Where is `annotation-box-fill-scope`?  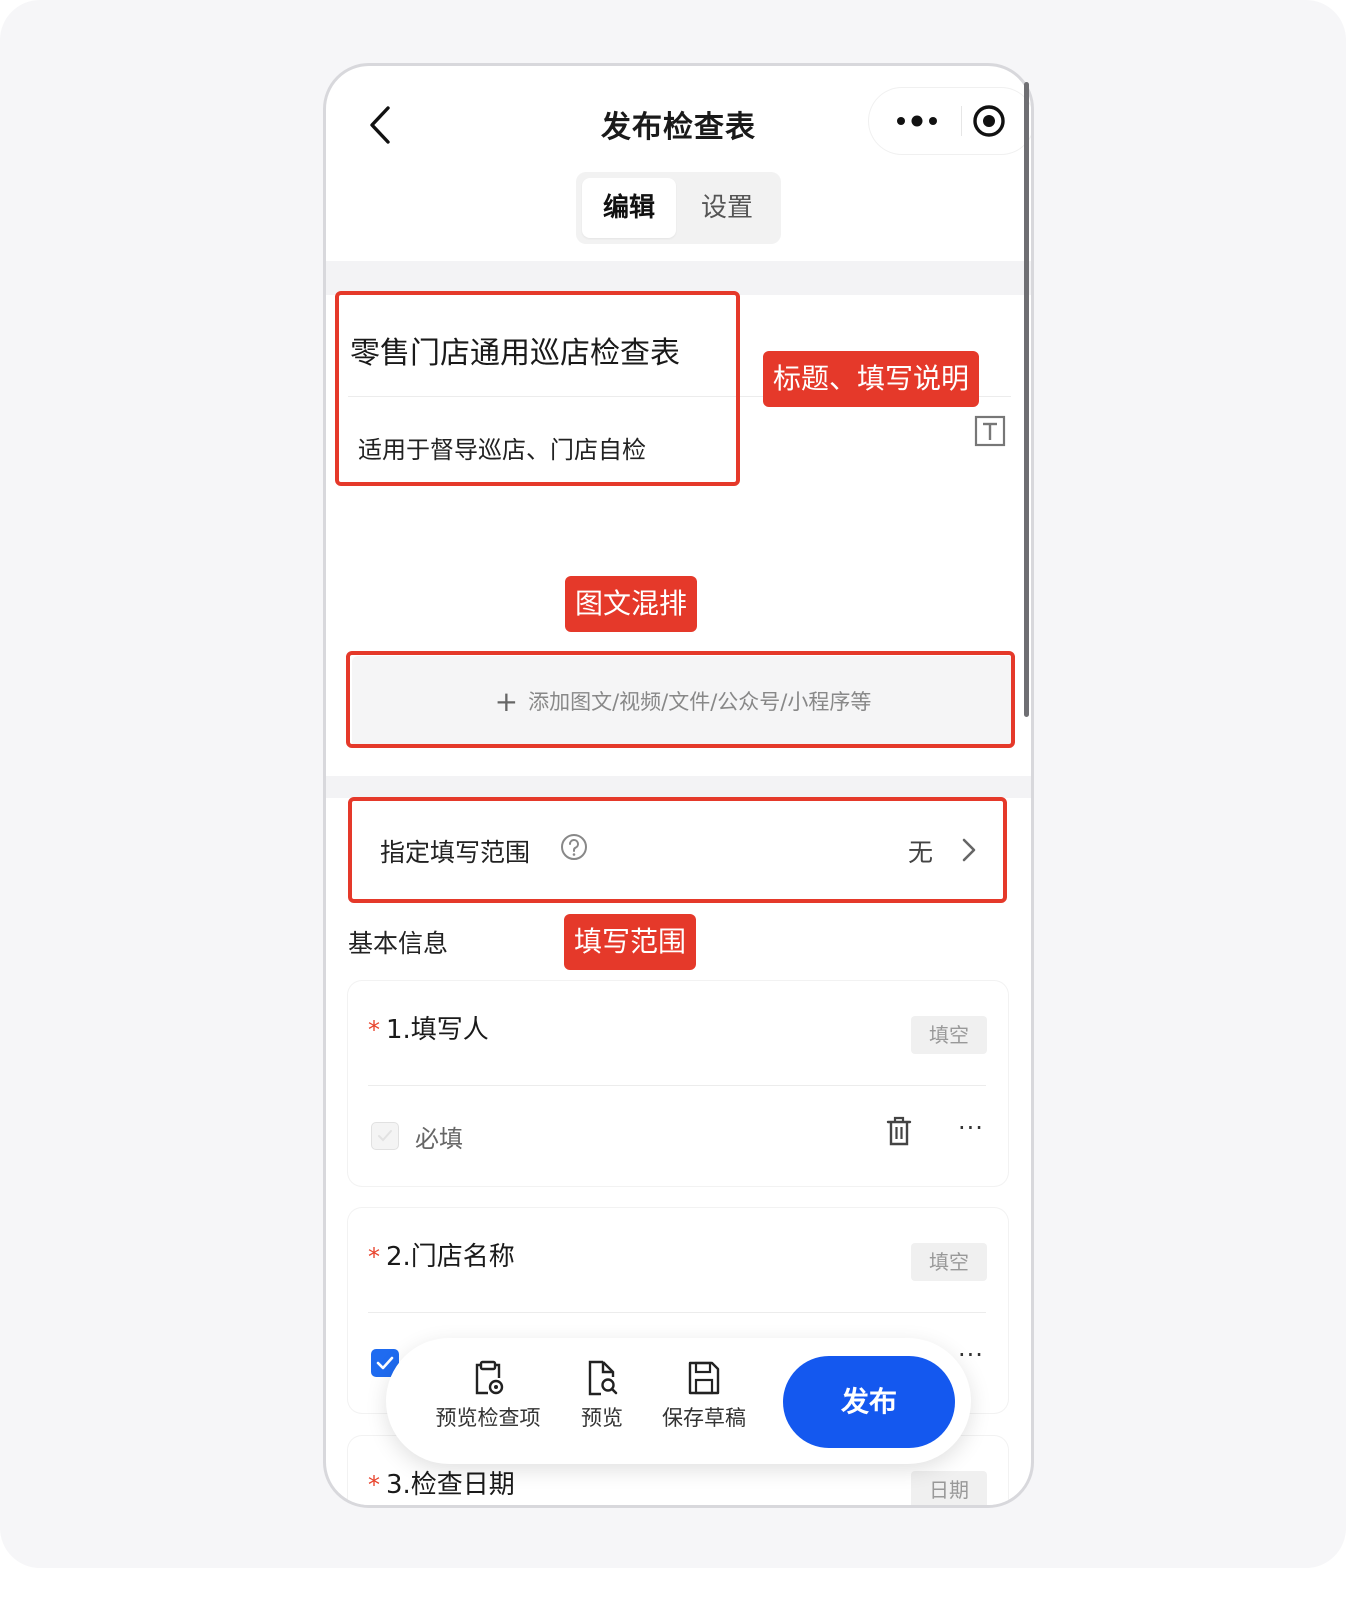 annotation-box-fill-scope is located at coordinates (677, 850).